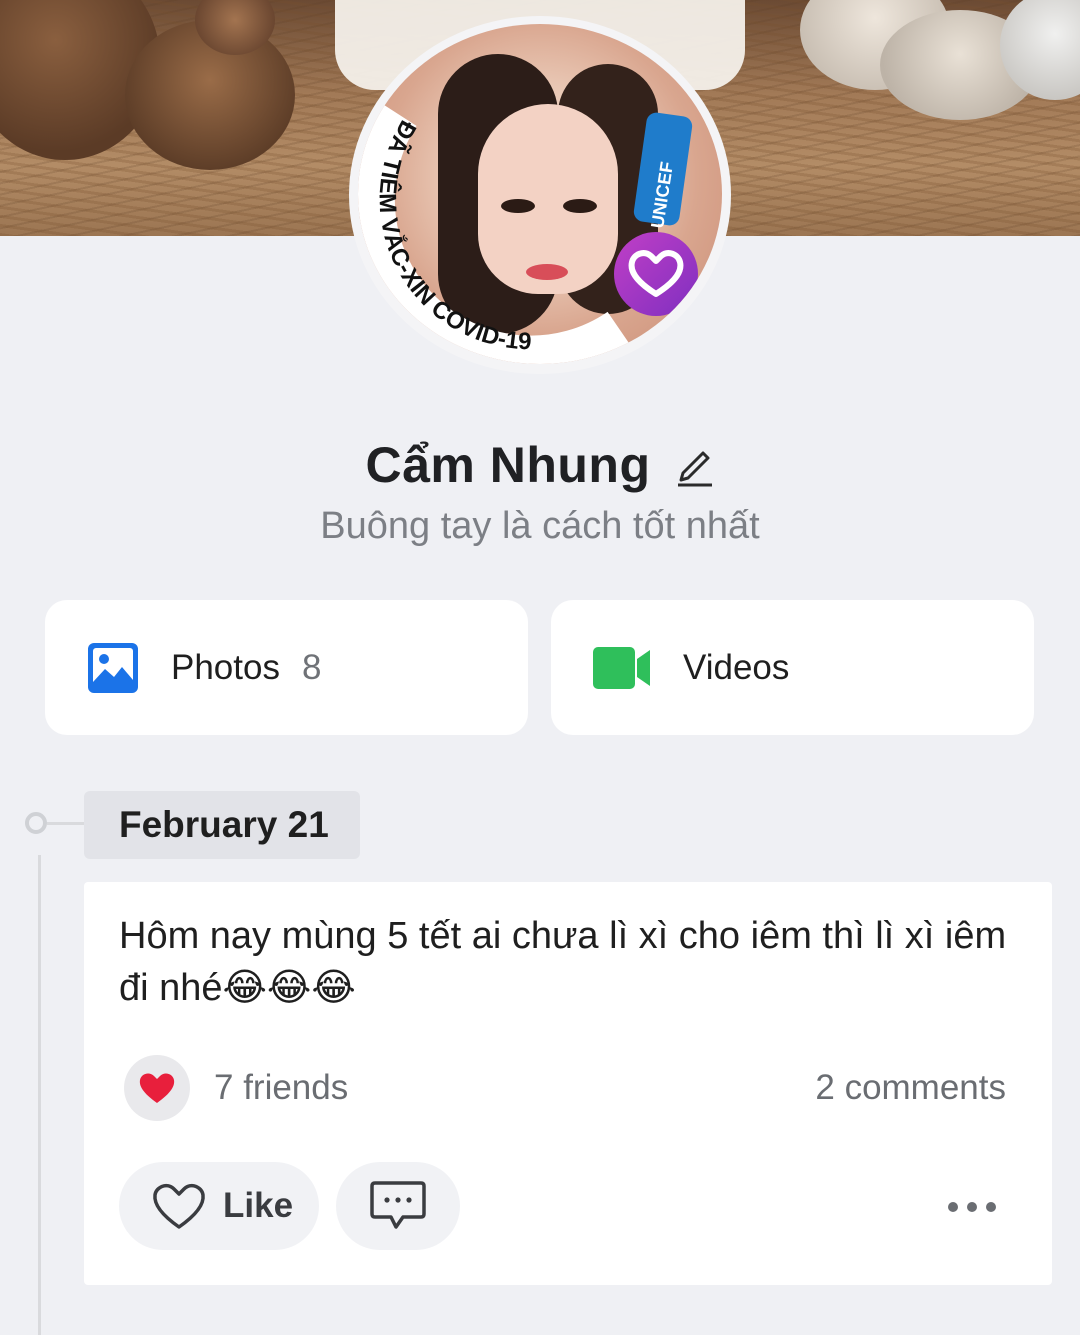  I want to click on more-options-button, so click(972, 1207).